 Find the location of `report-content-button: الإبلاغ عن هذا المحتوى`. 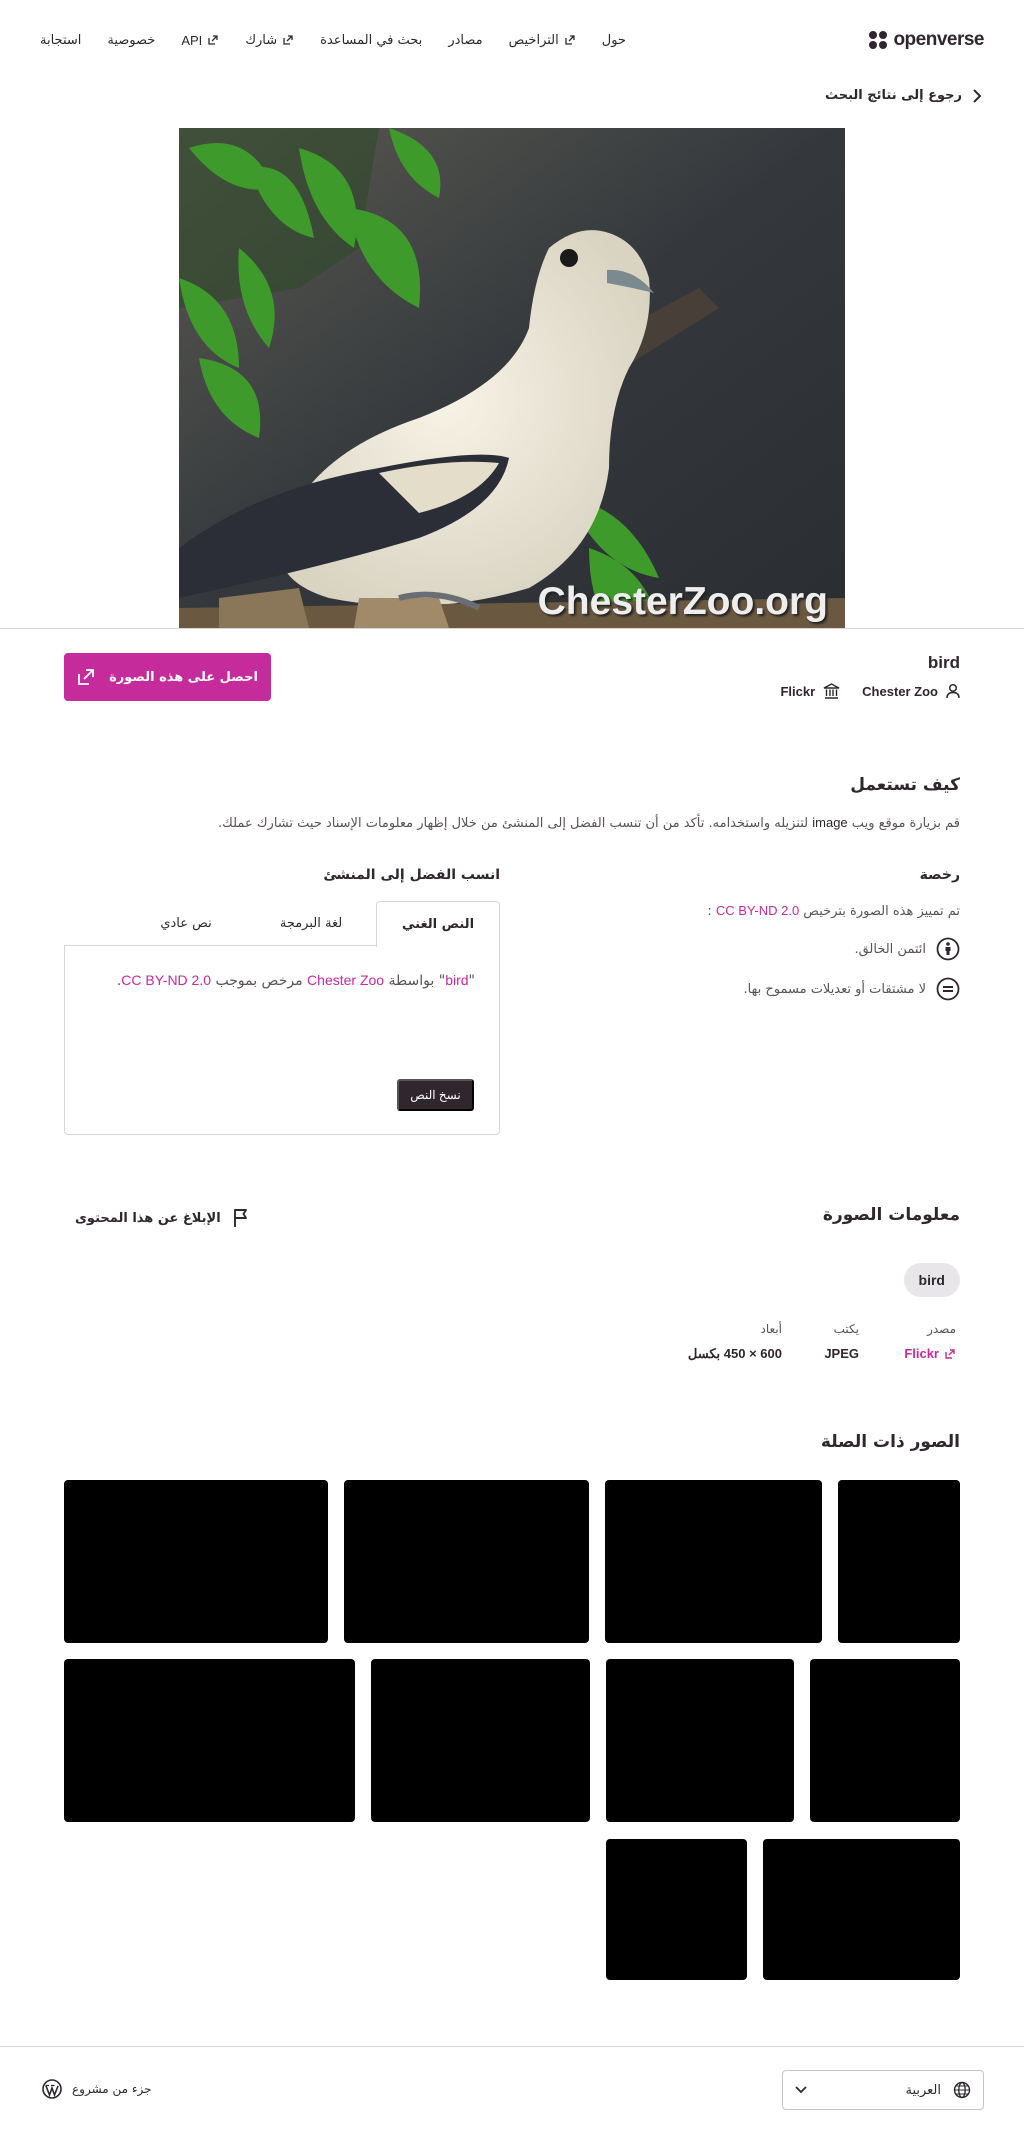

report-content-button: الإبلاغ عن هذا المحتوى is located at coordinates (162, 1218).